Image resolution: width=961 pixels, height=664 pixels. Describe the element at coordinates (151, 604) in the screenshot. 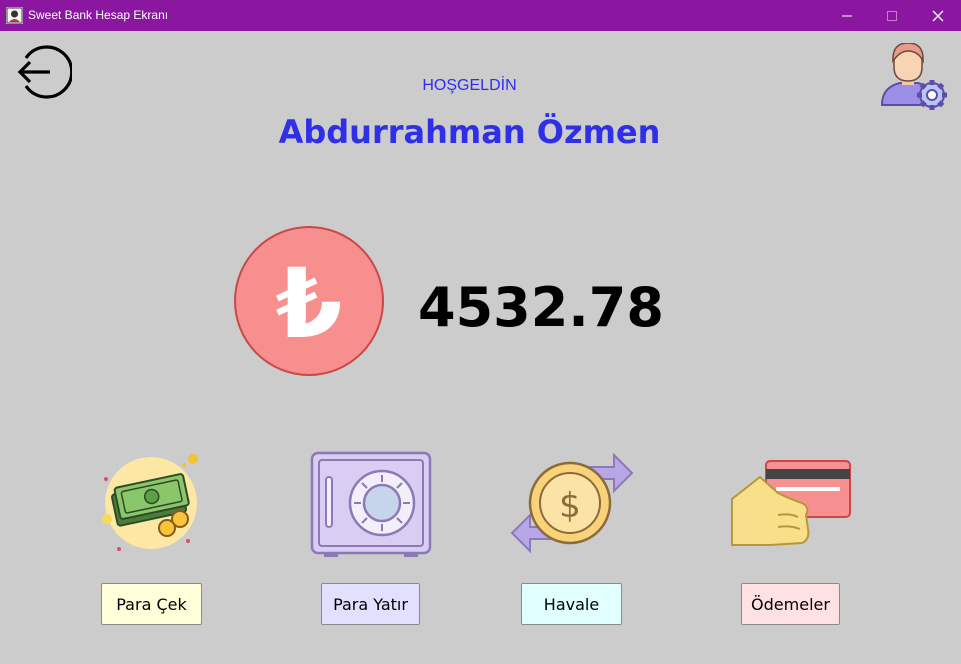

I see `withdraw-button: Para Çek` at that location.